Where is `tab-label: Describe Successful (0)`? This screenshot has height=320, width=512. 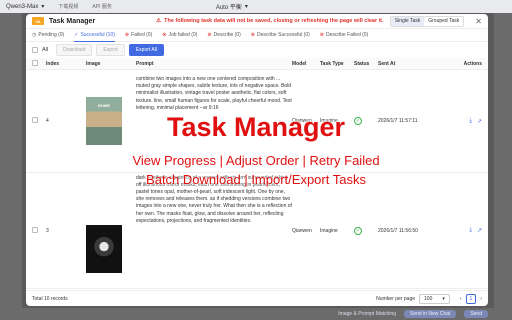 tab-label: Describe Successful (0) is located at coordinates (283, 35).